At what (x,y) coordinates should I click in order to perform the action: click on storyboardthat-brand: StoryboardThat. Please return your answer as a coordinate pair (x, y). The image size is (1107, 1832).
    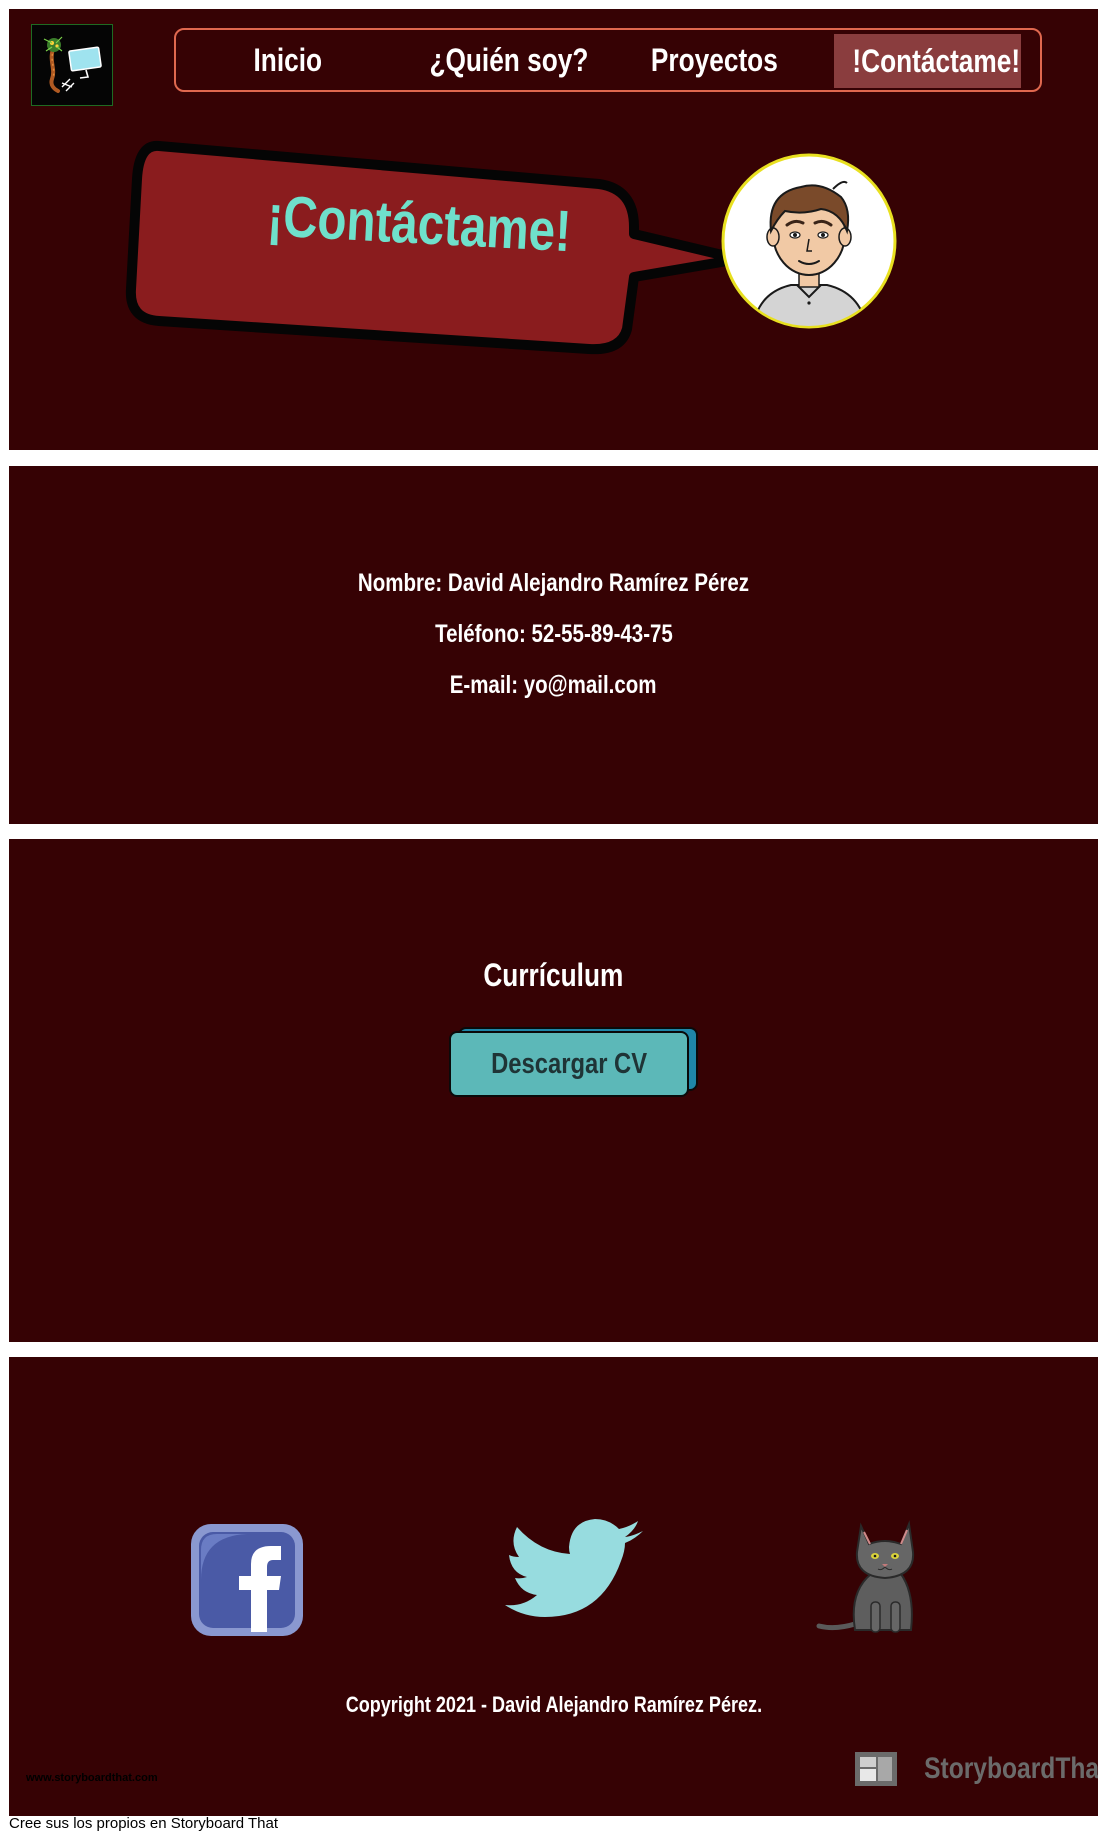
    Looking at the image, I should click on (1011, 1768).